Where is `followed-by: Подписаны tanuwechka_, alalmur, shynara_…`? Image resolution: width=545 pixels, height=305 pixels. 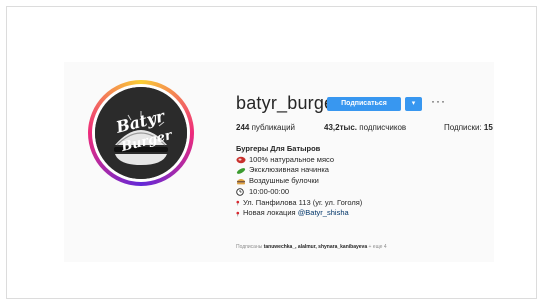 followed-by: Подписаны tanuwechka_, alalmur, shynara_… is located at coordinates (311, 247).